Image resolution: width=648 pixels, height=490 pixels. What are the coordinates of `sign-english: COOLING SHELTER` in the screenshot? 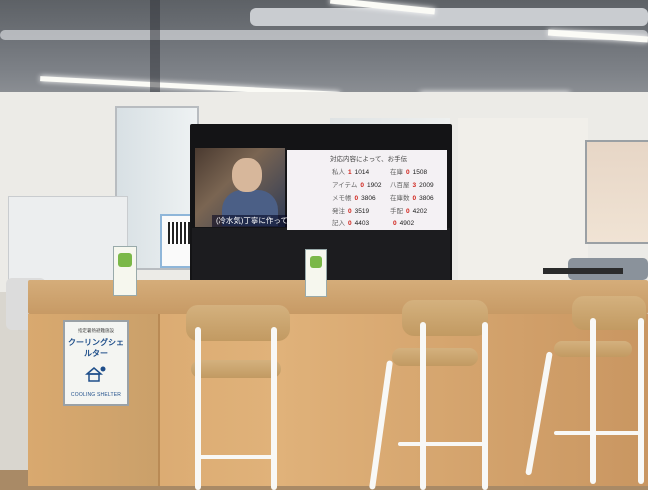 It's located at (96, 395).